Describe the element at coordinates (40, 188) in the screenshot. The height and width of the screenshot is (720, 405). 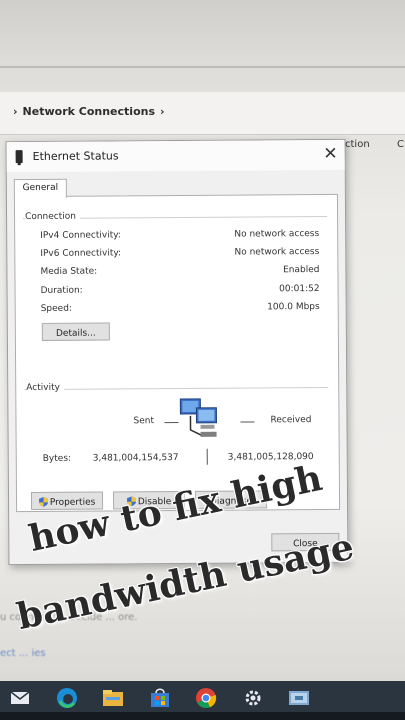
I see `tab-general: General` at that location.